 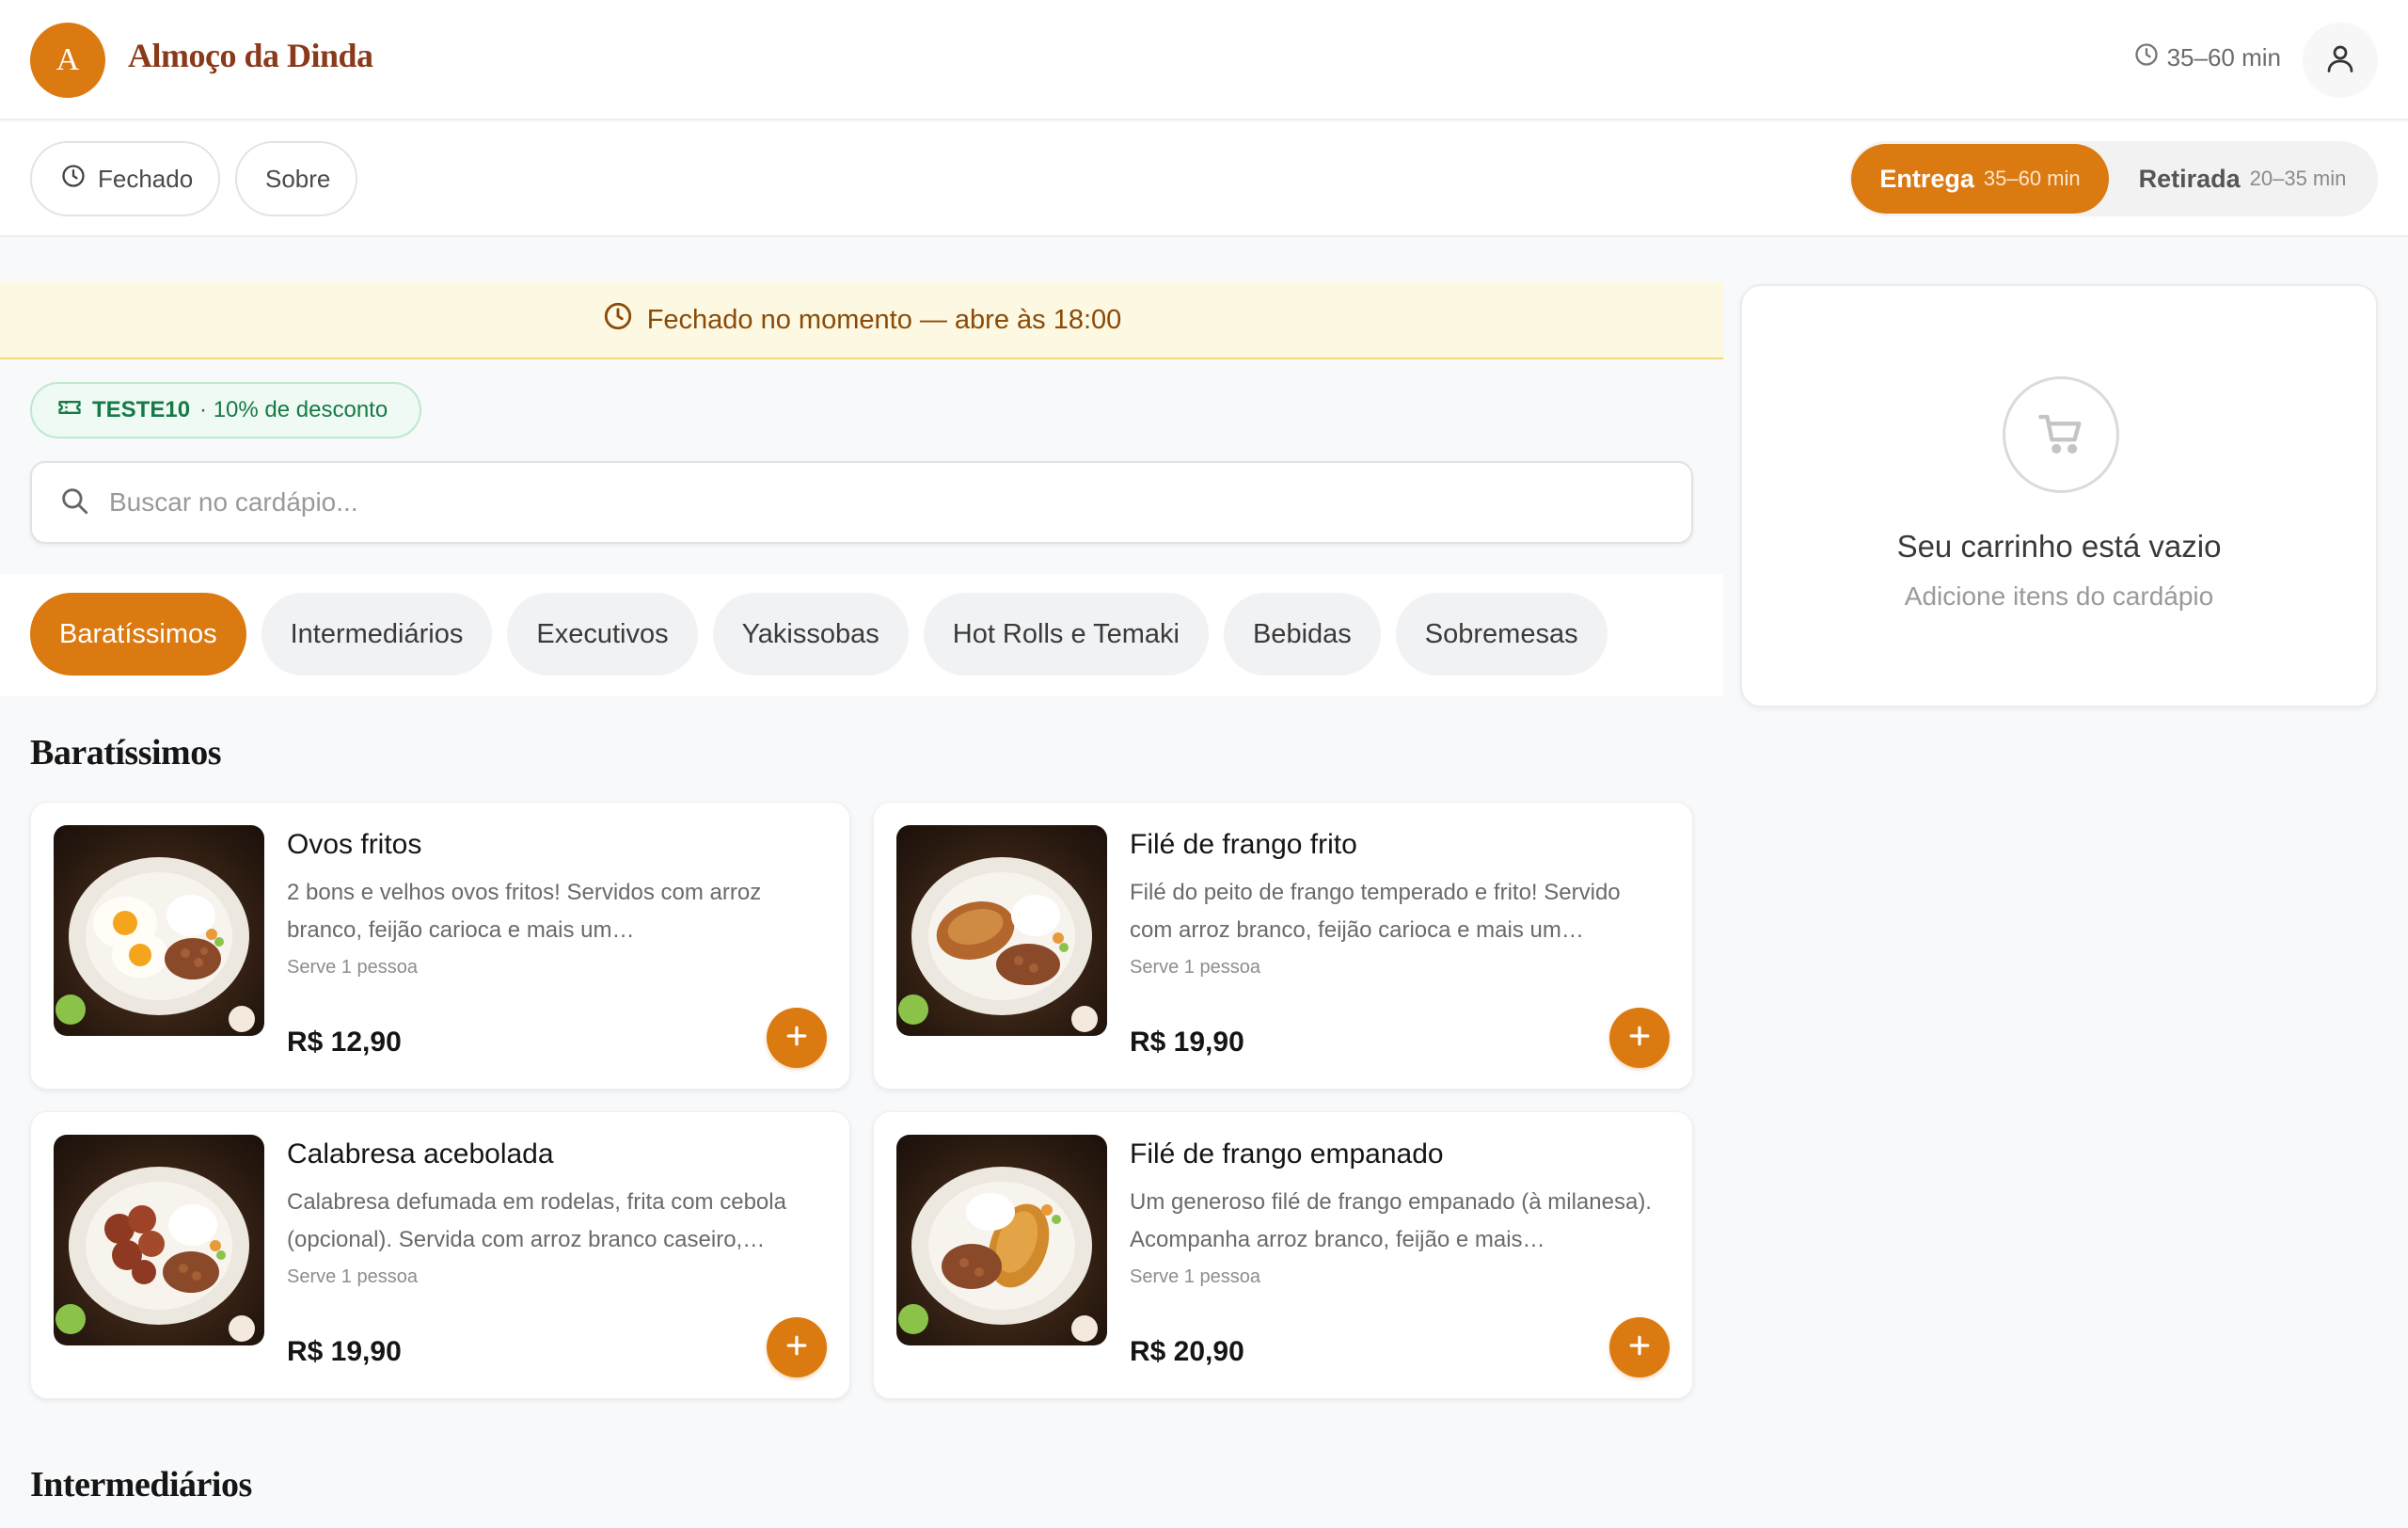 I want to click on closed-banner-text: Fechado no momento — abre às 18:00, so click(x=884, y=319).